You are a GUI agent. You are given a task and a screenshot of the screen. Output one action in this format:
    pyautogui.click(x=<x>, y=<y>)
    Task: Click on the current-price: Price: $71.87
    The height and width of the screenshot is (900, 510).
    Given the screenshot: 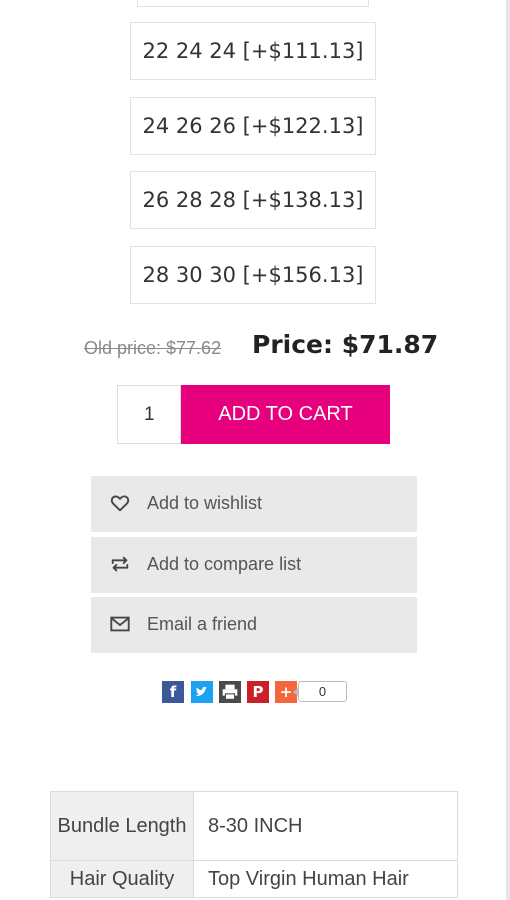 What is the action you would take?
    pyautogui.click(x=345, y=344)
    